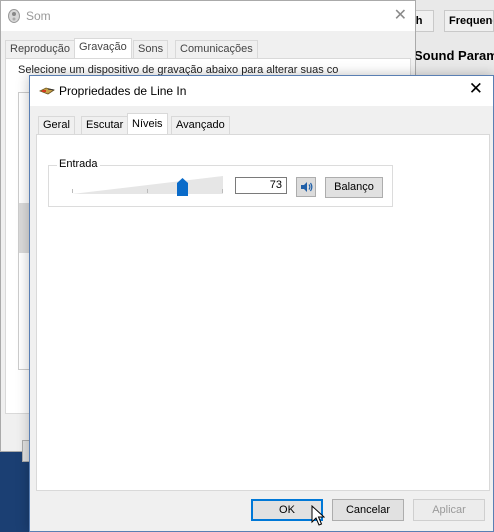 Image resolution: width=494 pixels, height=532 pixels. I want to click on background-tab-frequency: Frequenc, so click(469, 21).